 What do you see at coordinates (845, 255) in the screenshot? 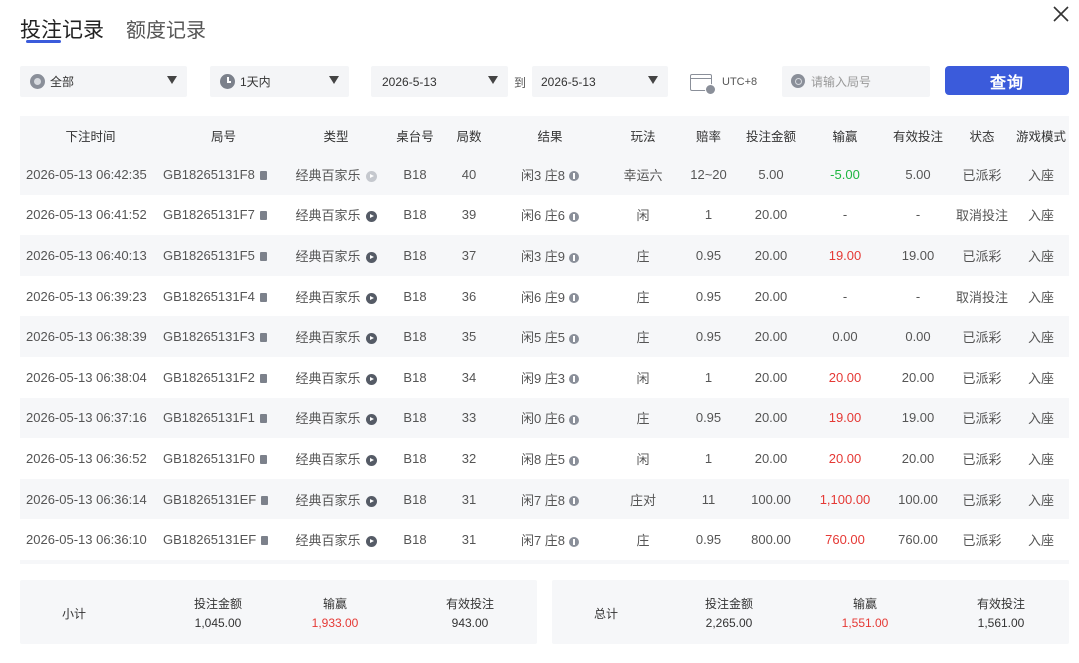
I see `winloss-cell: 19.00` at bounding box center [845, 255].